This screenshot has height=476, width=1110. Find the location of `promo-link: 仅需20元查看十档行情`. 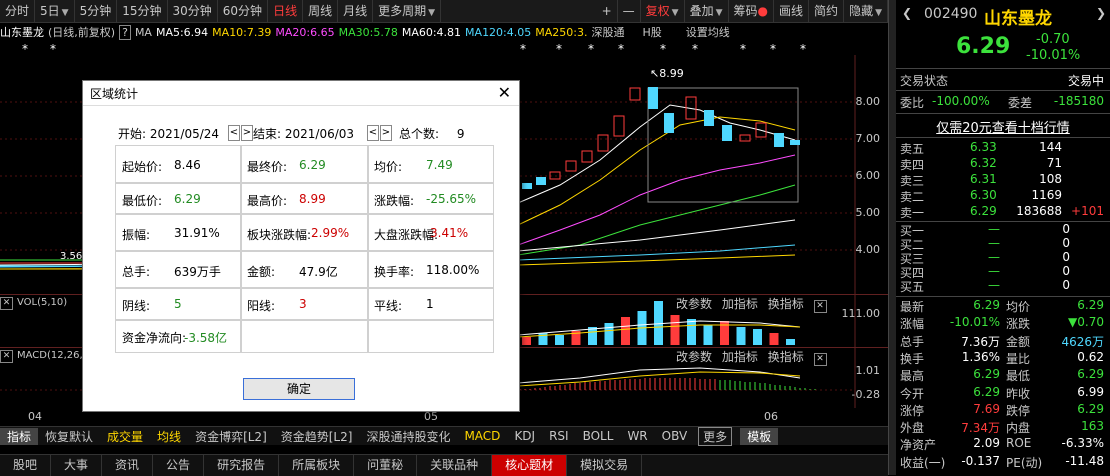

promo-link: 仅需20元查看十档行情 is located at coordinates (1003, 128).